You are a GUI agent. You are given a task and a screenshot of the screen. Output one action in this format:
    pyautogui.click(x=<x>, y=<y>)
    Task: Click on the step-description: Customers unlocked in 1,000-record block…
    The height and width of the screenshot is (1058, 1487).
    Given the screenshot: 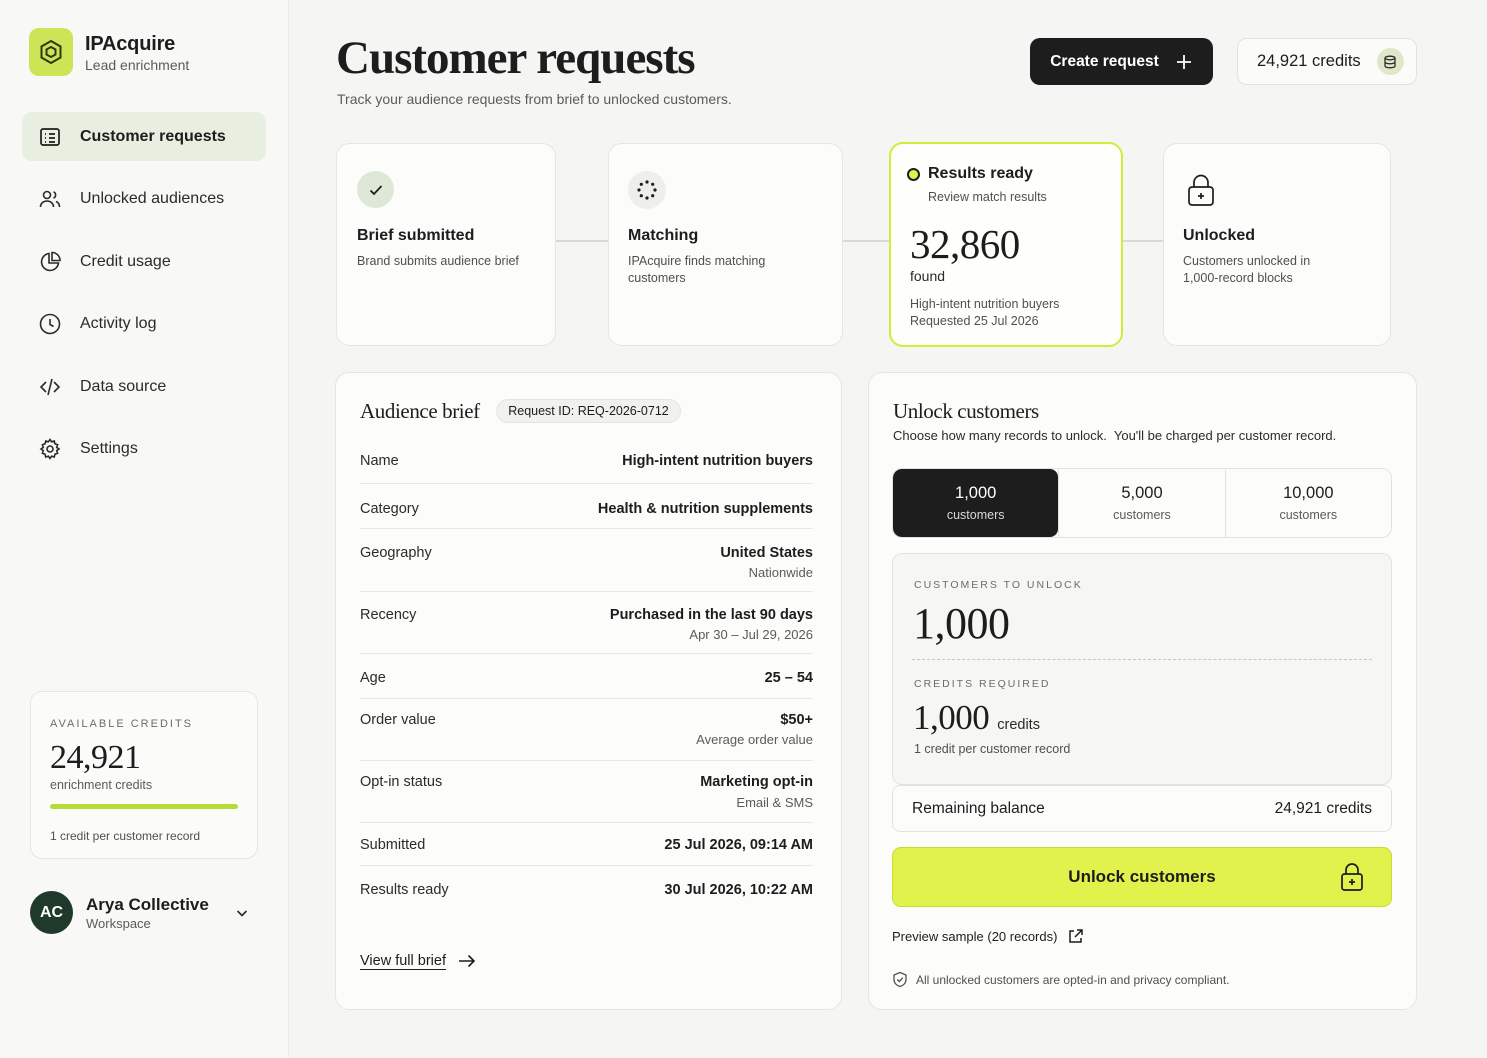 What is the action you would take?
    pyautogui.click(x=1247, y=269)
    